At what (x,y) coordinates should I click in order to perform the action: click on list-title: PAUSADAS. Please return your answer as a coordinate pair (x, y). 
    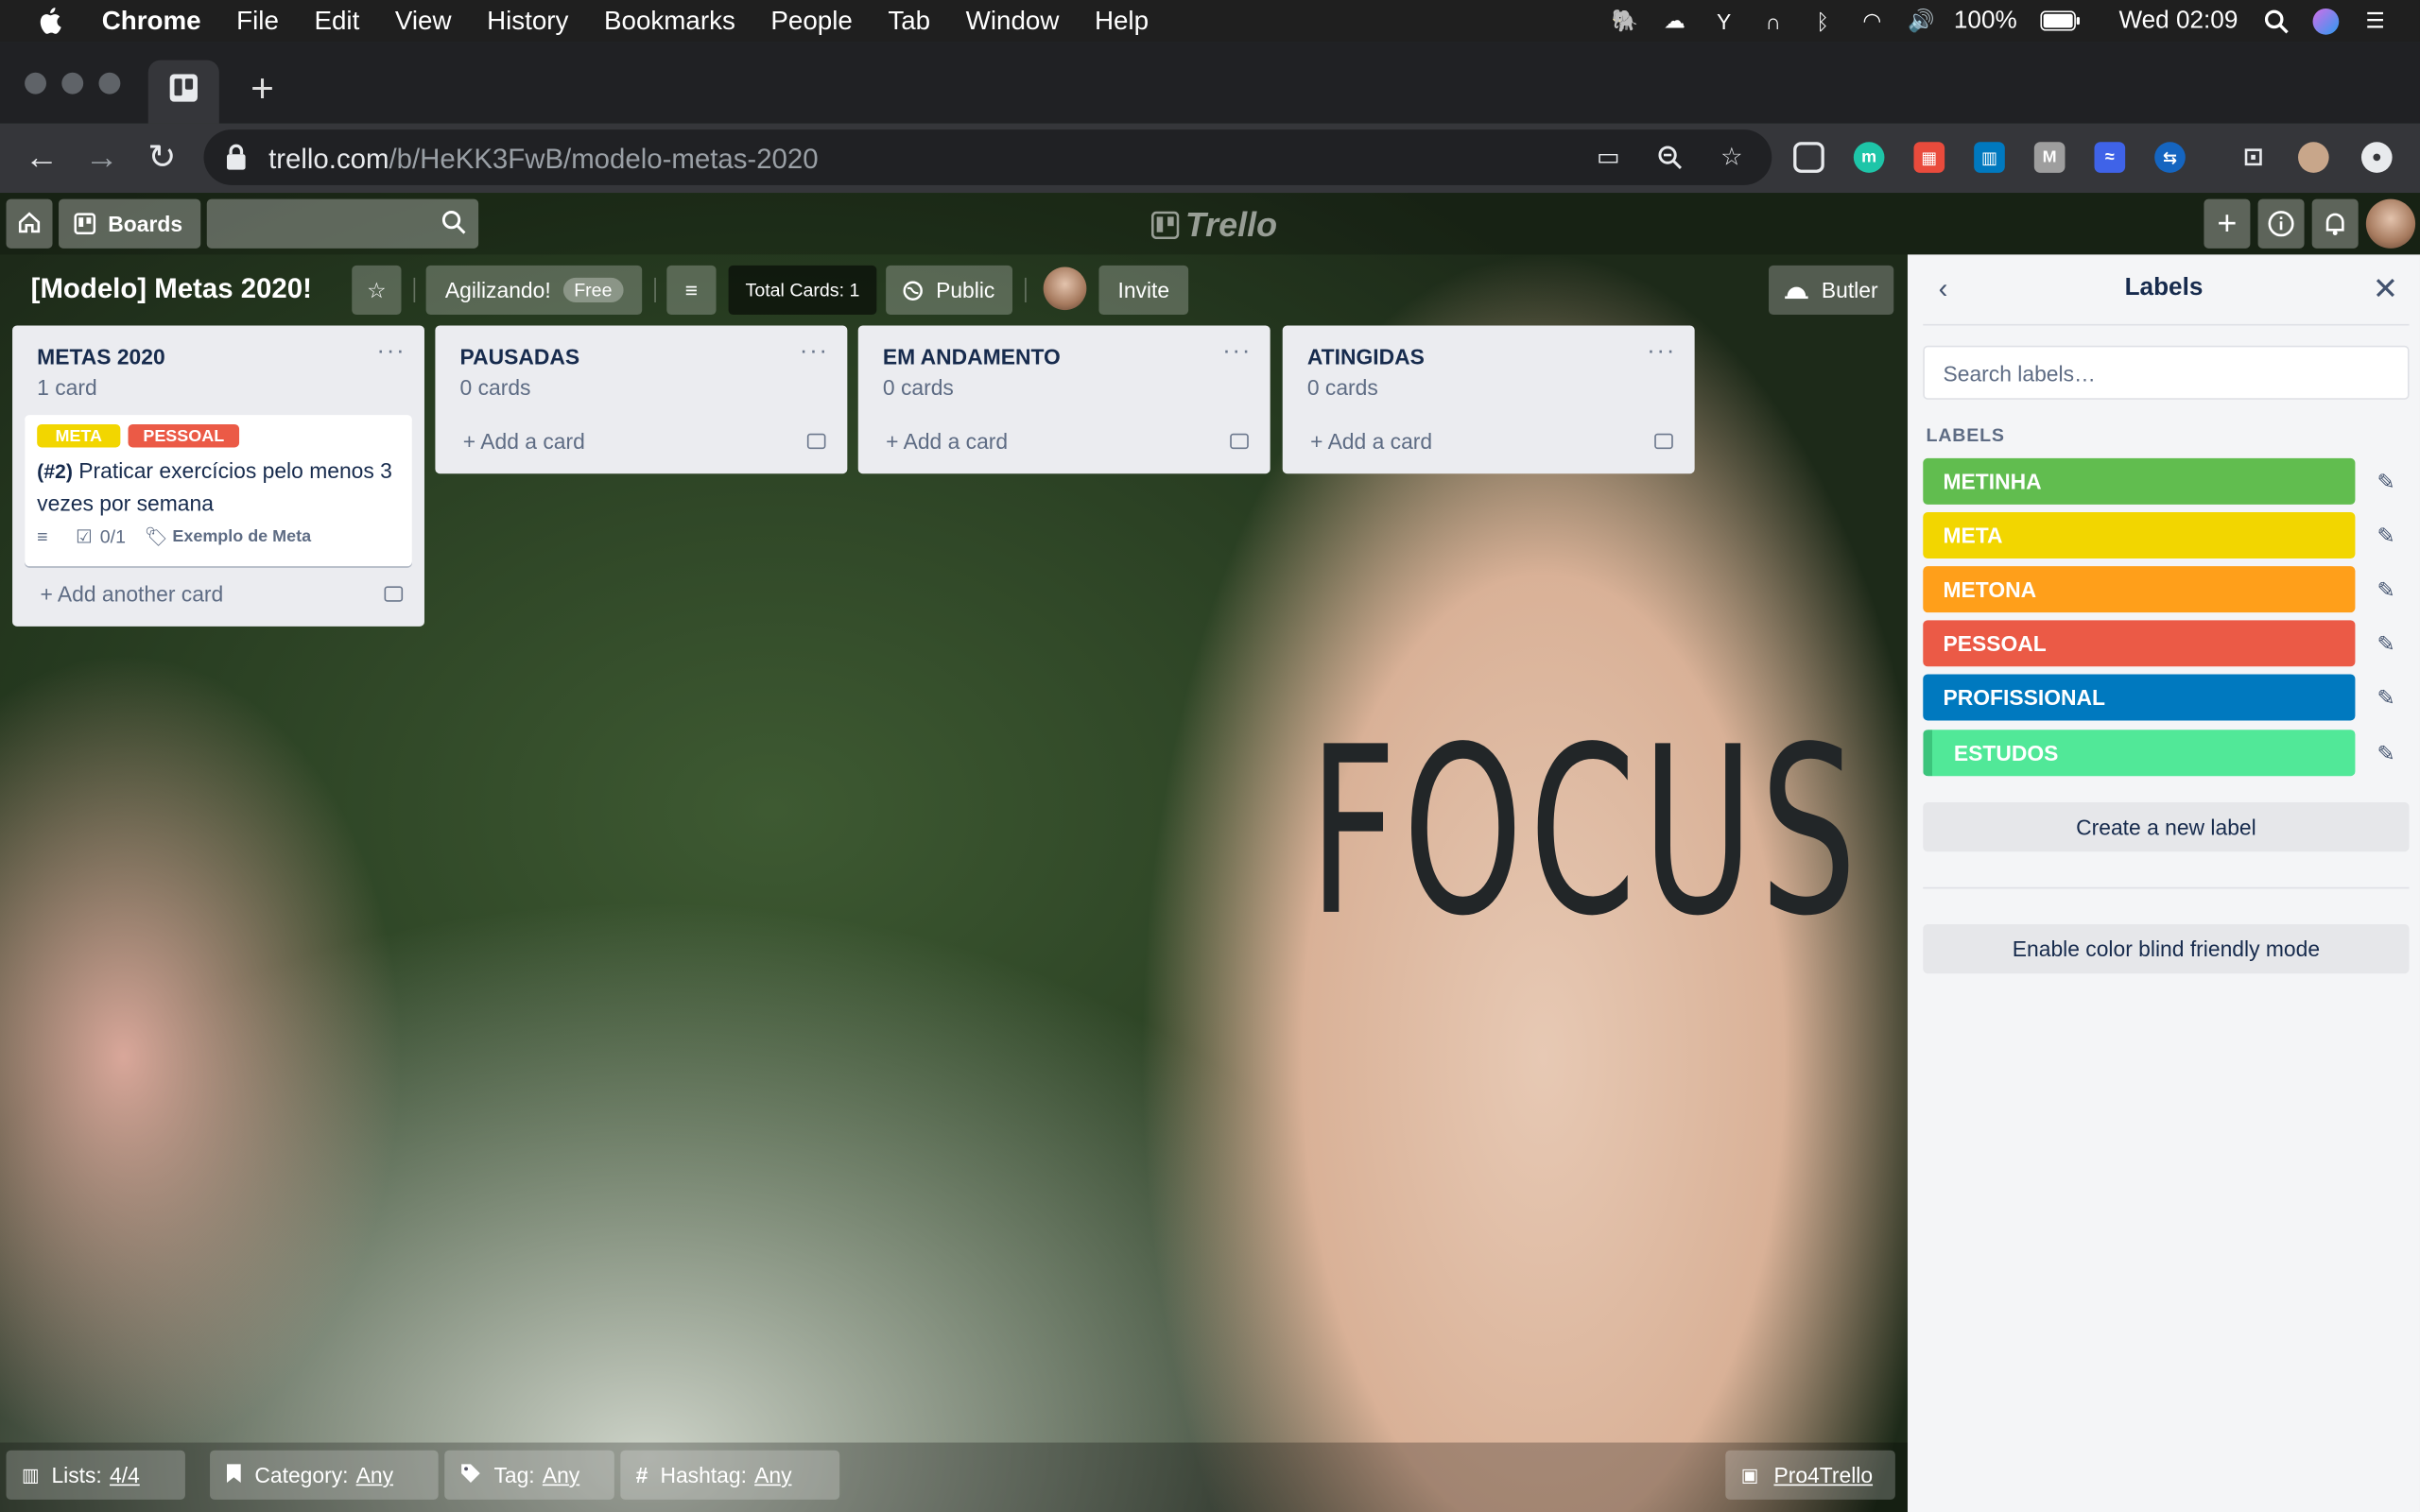
    Looking at the image, I should click on (520, 356).